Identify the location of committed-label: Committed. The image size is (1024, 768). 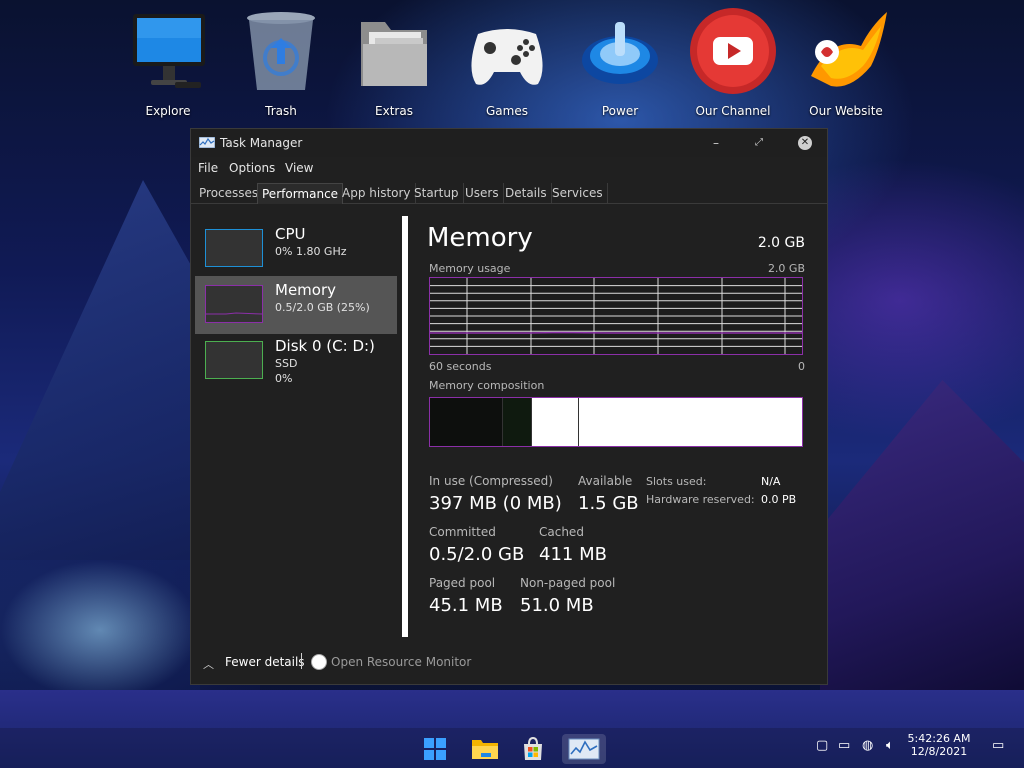
(462, 532).